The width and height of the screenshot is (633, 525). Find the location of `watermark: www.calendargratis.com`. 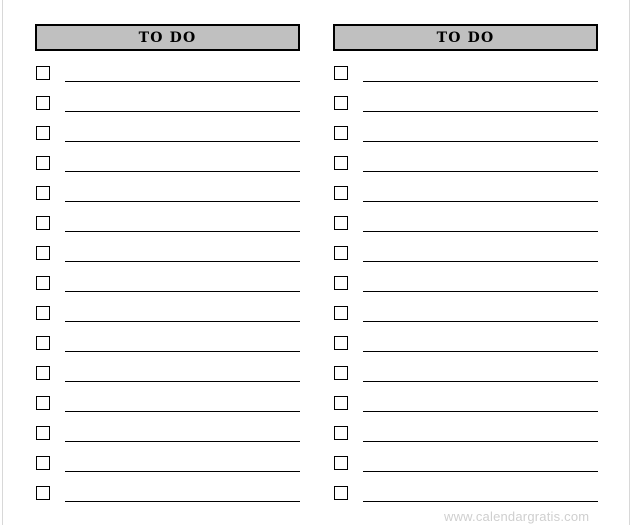

watermark: www.calendargratis.com is located at coordinates (517, 516).